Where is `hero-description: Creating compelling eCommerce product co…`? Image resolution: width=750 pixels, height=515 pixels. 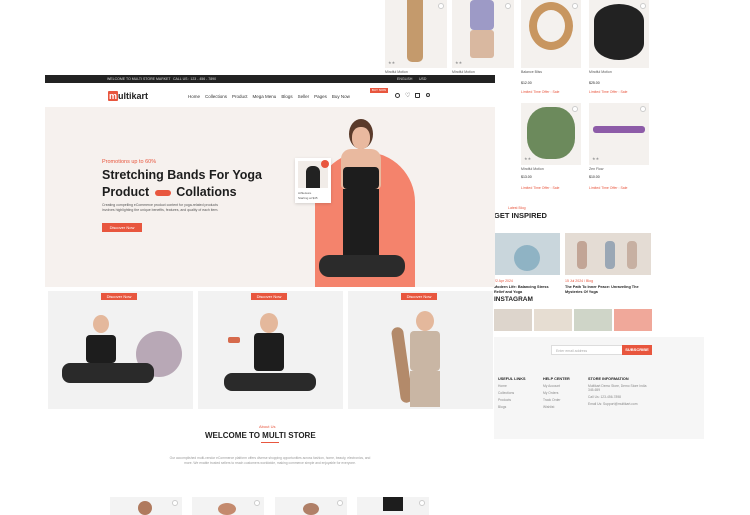 hero-description: Creating compelling eCommerce product co… is located at coordinates (160, 207).